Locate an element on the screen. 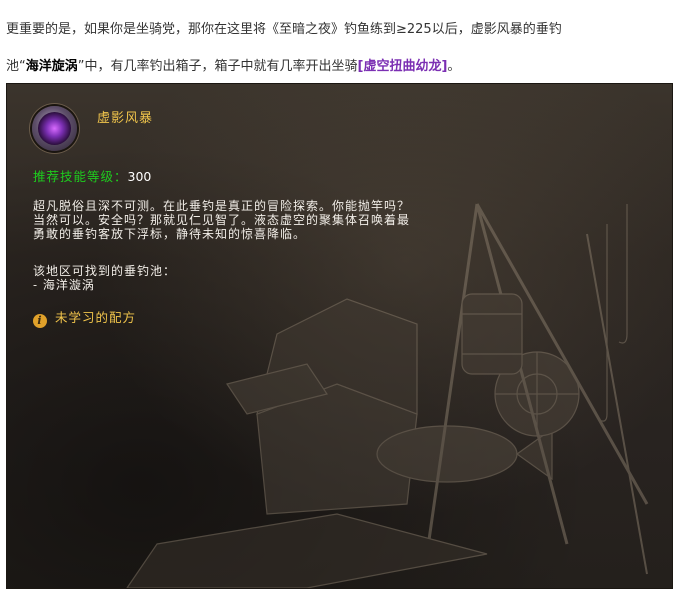 This screenshot has height=589, width=673. description-line: 勇敢的垂钓客放下浮标，静待未知的惊喜降临。 is located at coordinates (170, 234).